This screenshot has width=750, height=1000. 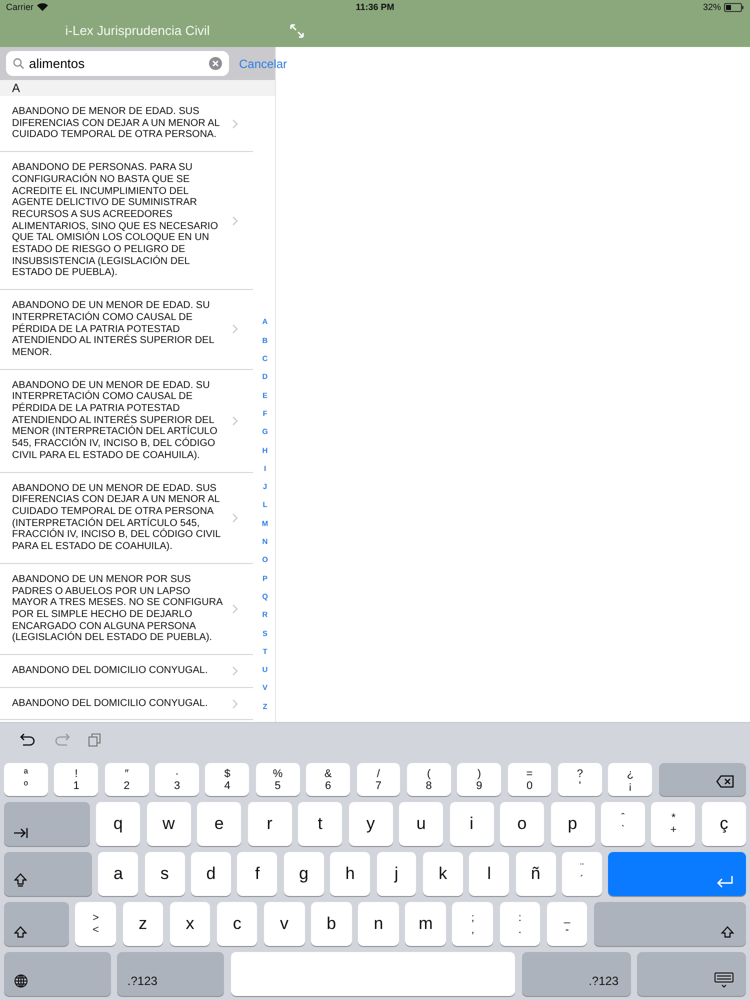 I want to click on key: r, so click(x=270, y=824).